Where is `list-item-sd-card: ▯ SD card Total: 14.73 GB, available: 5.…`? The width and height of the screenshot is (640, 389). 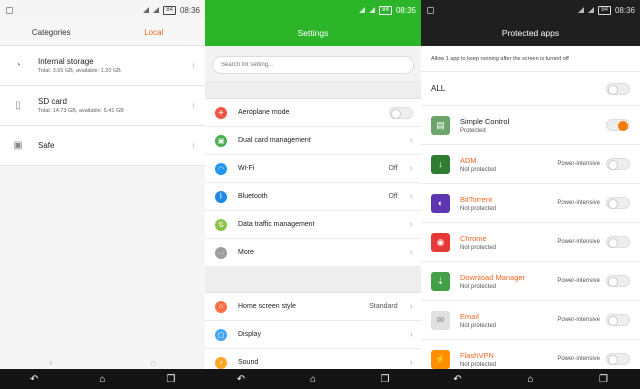
list-item-sd-card: ▯ SD card Total: 14.73 GB, available: 5.… is located at coordinates (102, 106).